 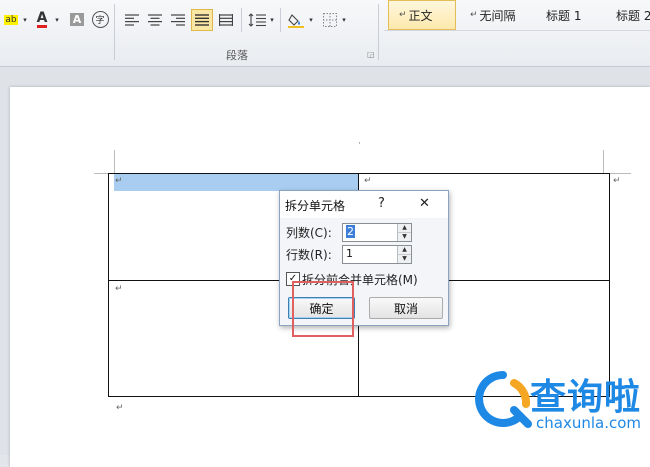 I want to click on font-color-button: A, so click(x=42, y=19).